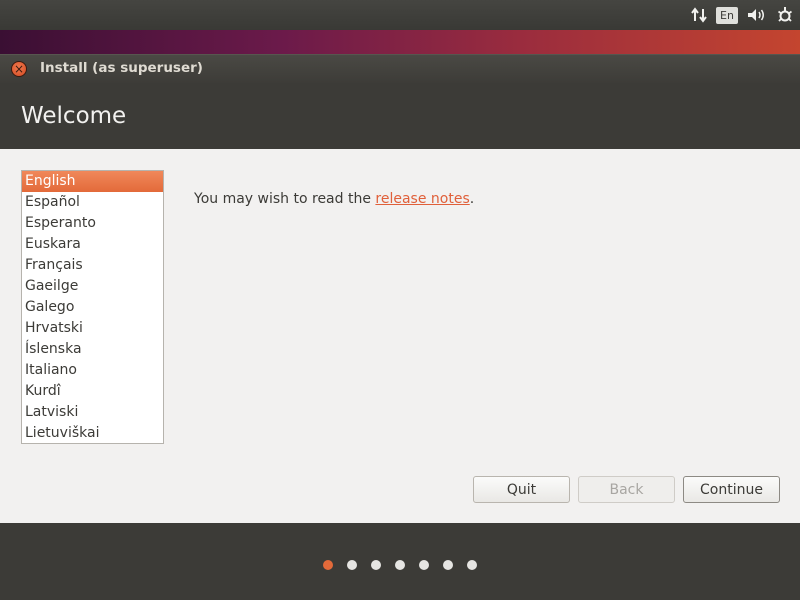 The height and width of the screenshot is (600, 800). Describe the element at coordinates (521, 489) in the screenshot. I see `quit-button: Quit` at that location.